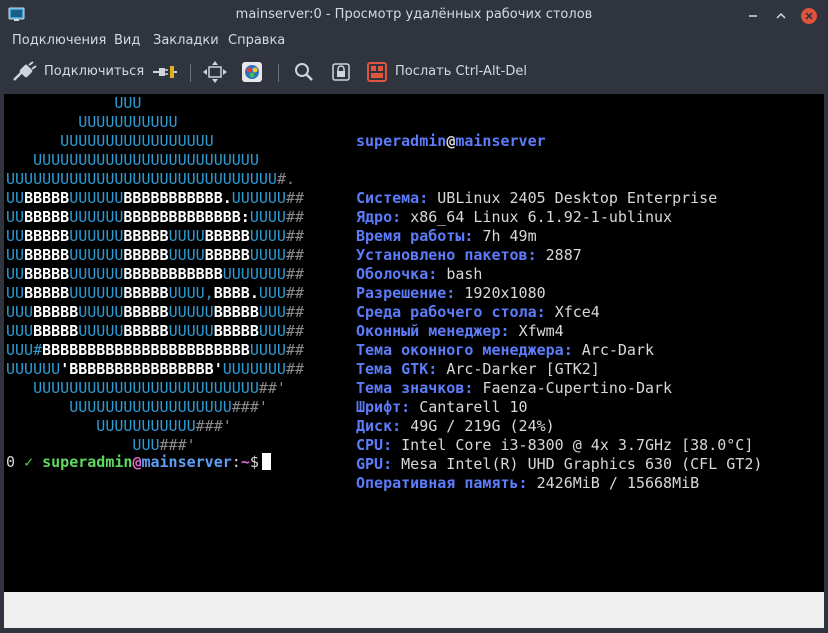  I want to click on logo-segment: BBBBBBBBBBBBBBBBBBBBBBB, so click(146, 350).